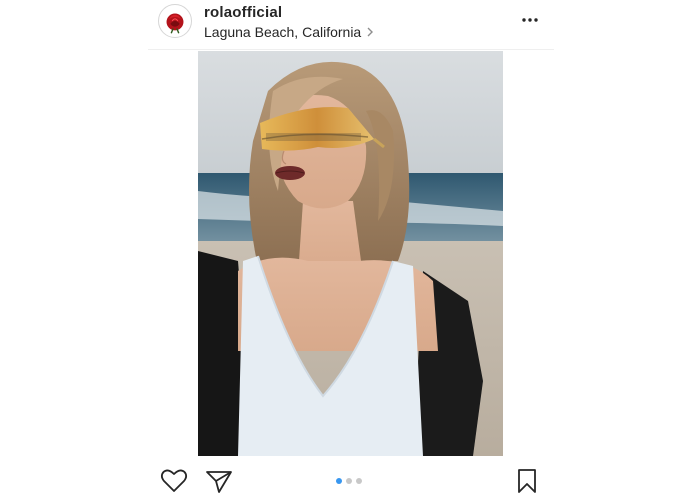 This screenshot has width=700, height=500. I want to click on like-button, so click(174, 481).